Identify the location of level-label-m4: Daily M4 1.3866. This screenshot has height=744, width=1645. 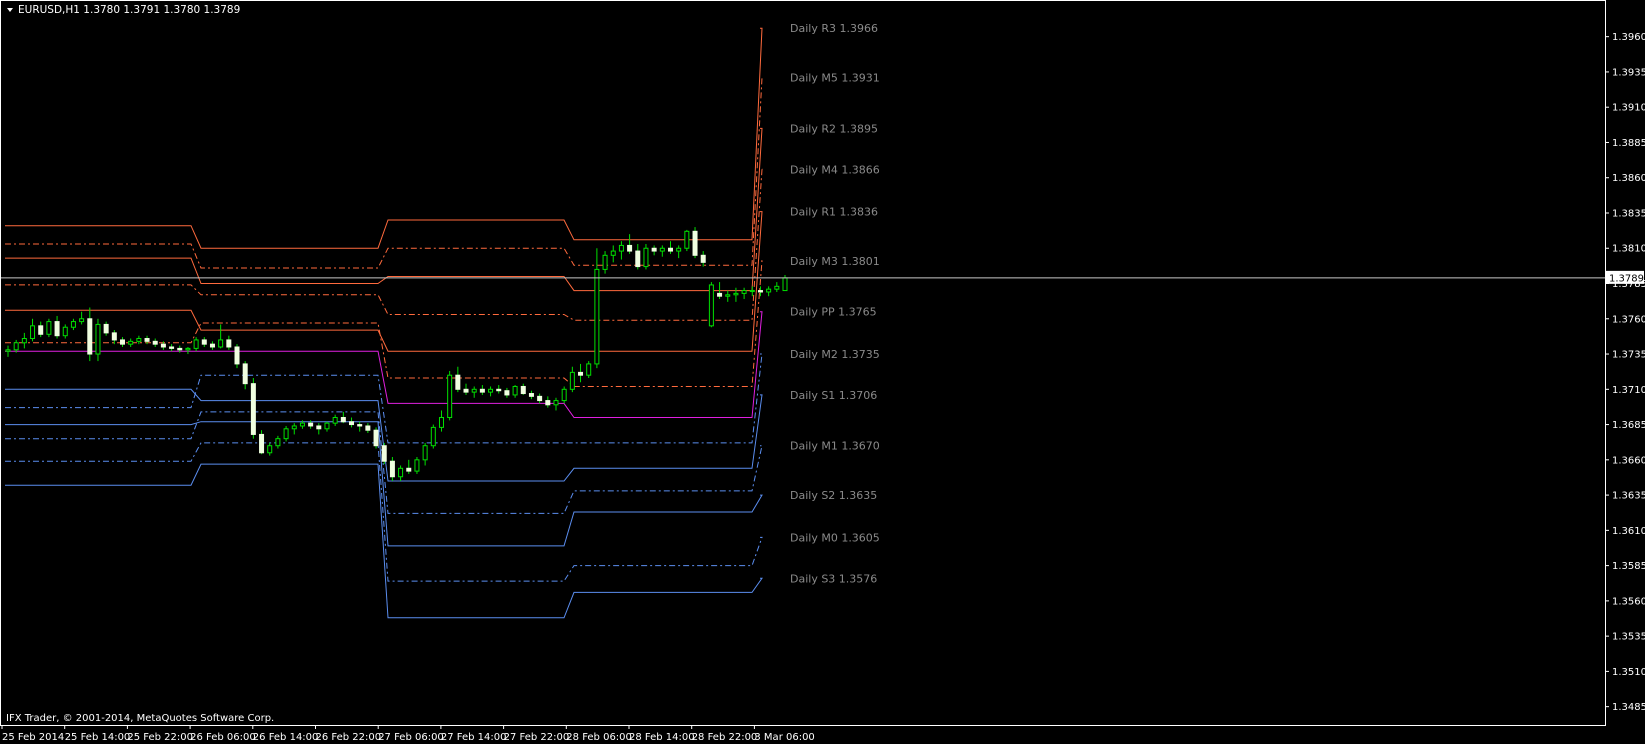
(835, 169).